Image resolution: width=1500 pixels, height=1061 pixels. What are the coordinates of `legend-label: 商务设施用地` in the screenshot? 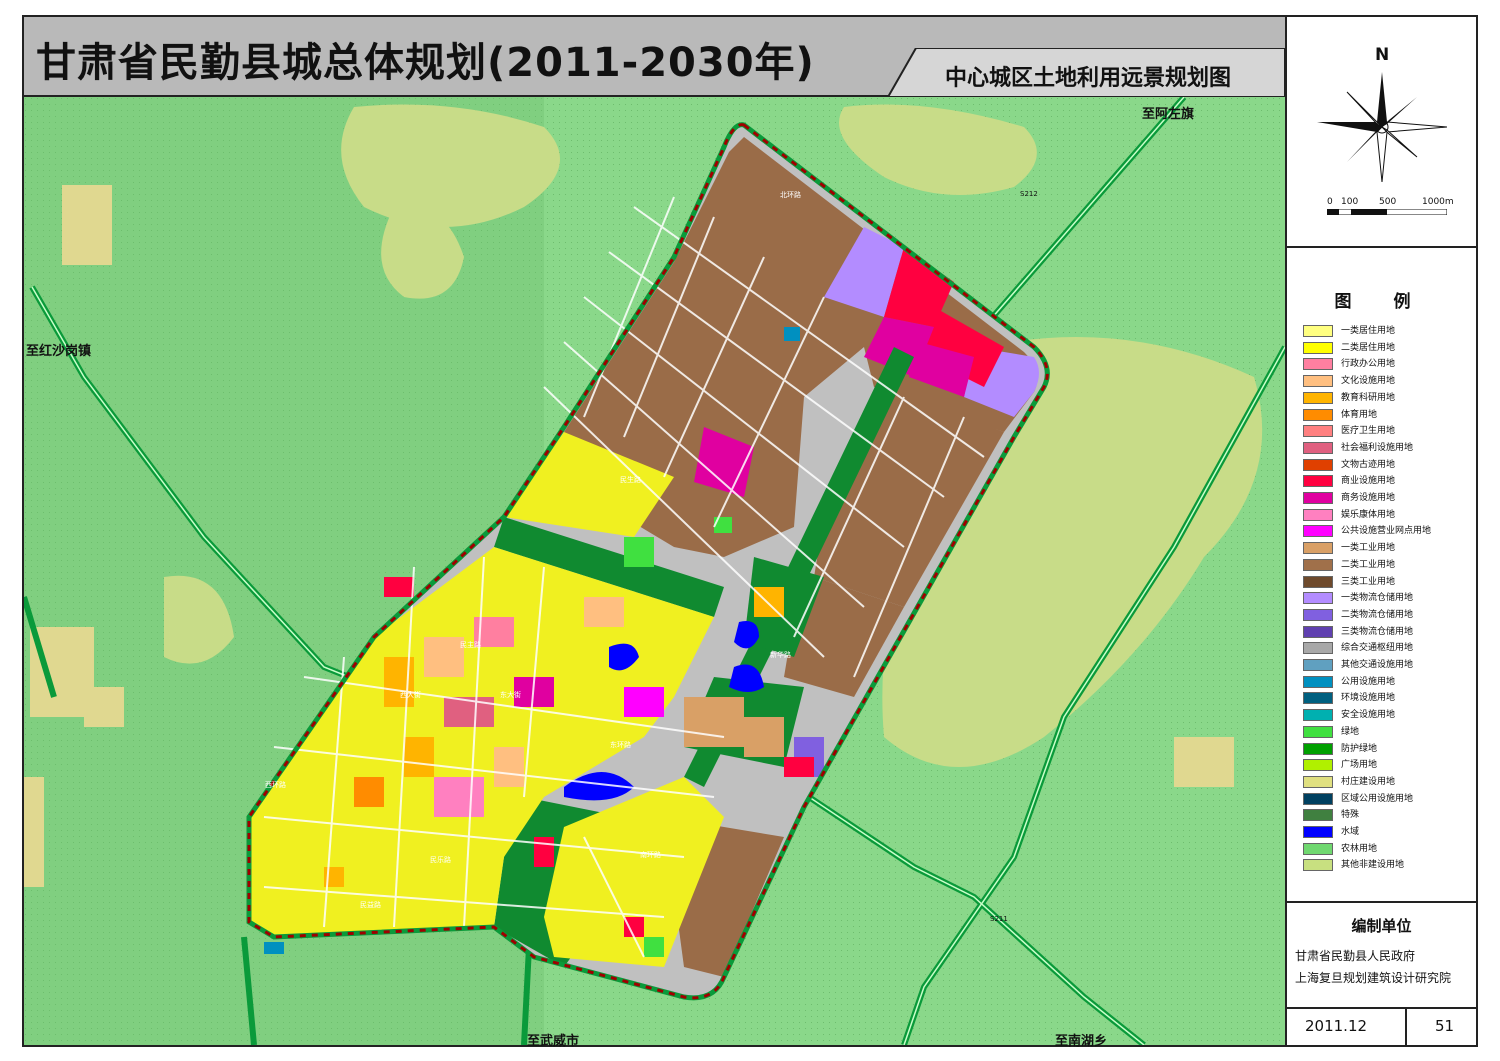 It's located at (1368, 498).